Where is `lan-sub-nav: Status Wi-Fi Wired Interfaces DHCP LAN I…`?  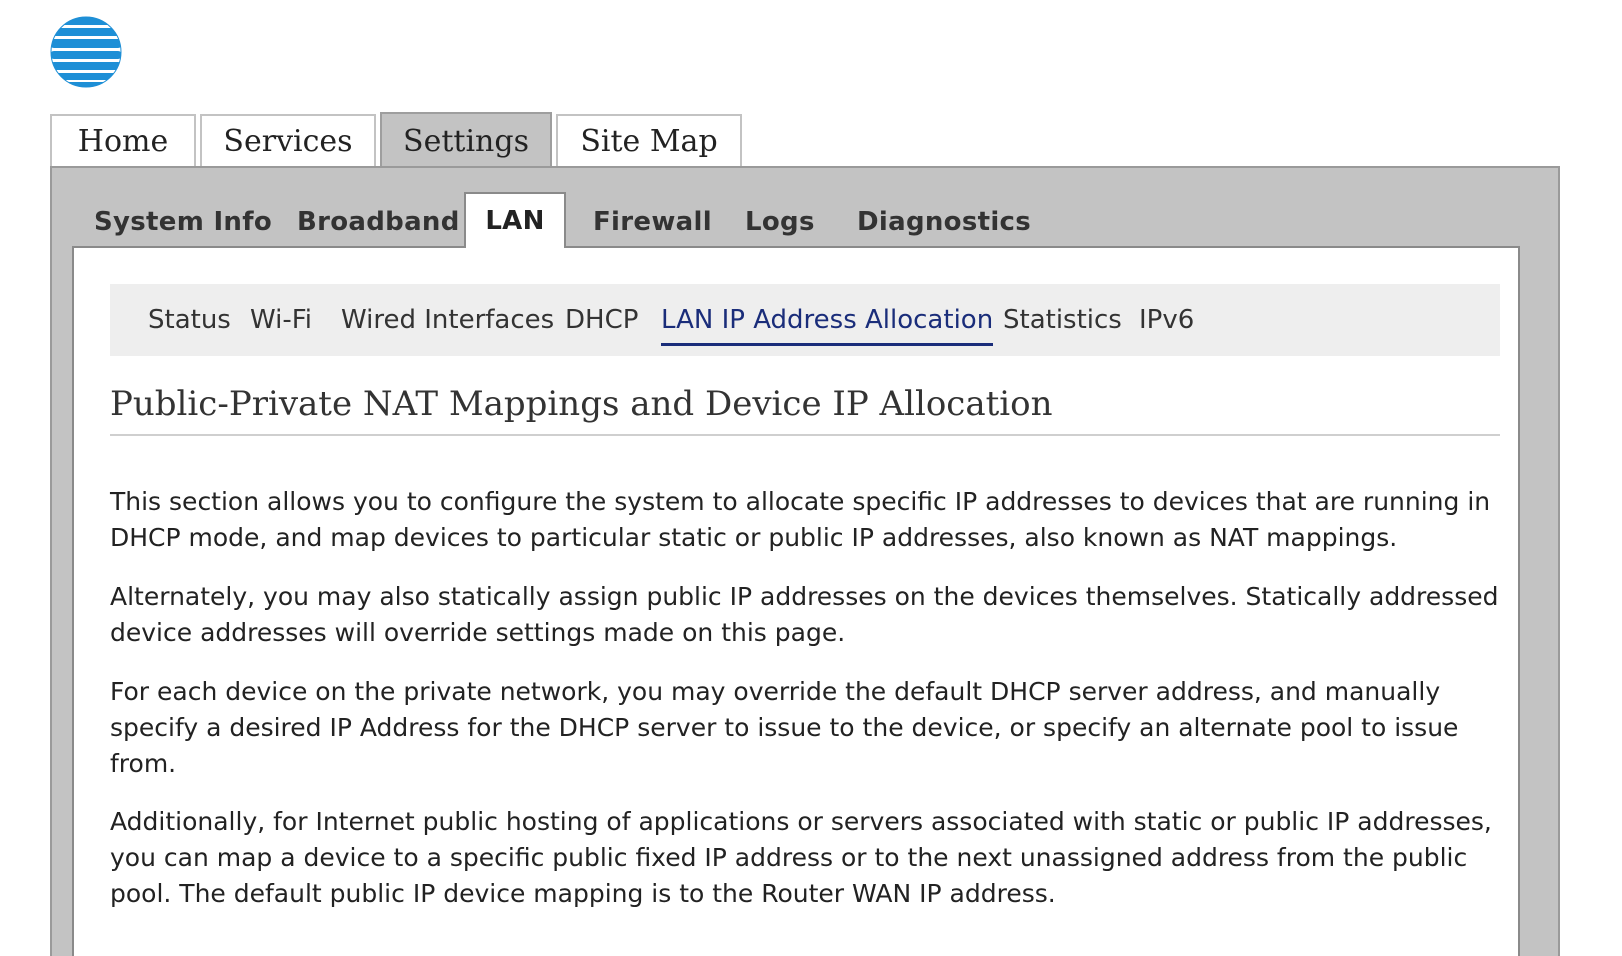
lan-sub-nav: Status Wi-Fi Wired Interfaces DHCP LAN I… is located at coordinates (805, 320).